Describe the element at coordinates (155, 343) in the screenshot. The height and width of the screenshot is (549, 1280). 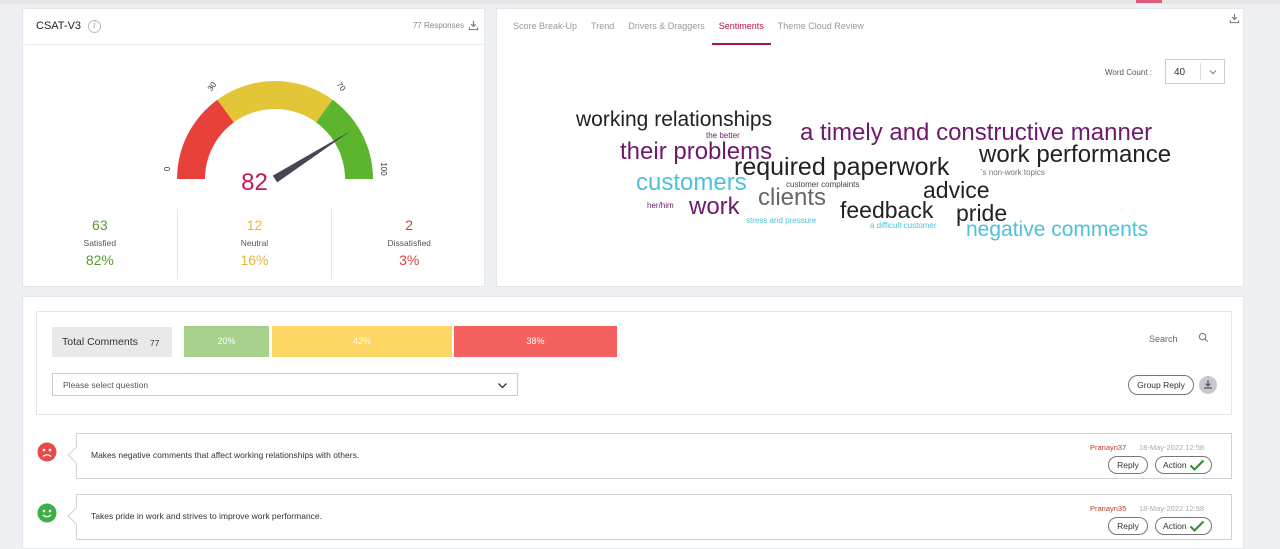
I see `total-comments-count: 77` at that location.